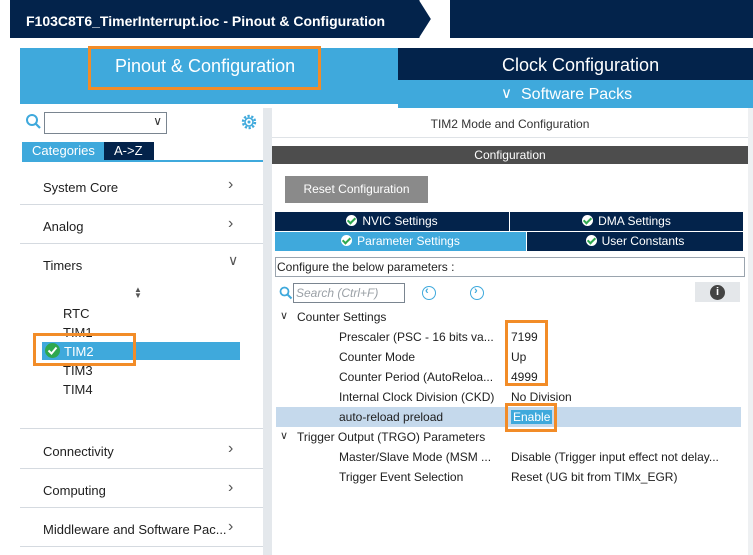 The height and width of the screenshot is (555, 753). What do you see at coordinates (430, 19) in the screenshot?
I see `breadcrumb-chevron-icon` at bounding box center [430, 19].